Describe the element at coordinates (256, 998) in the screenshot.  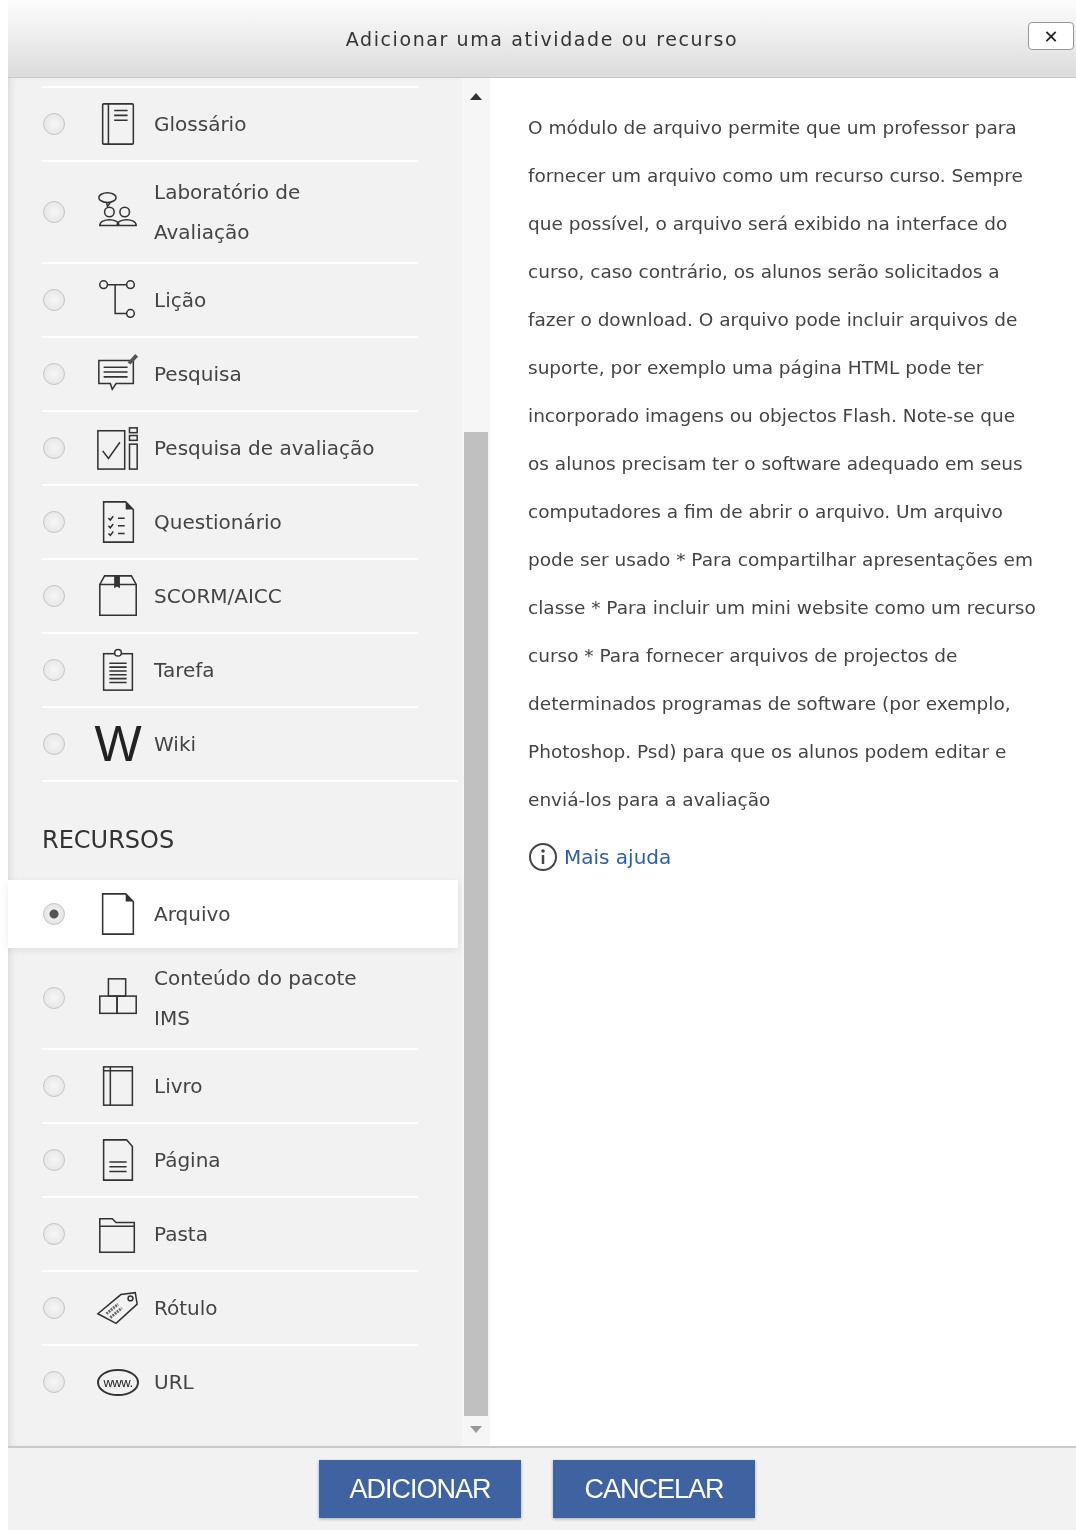
I see `module-name: Conteúdo do pacote IMS` at that location.